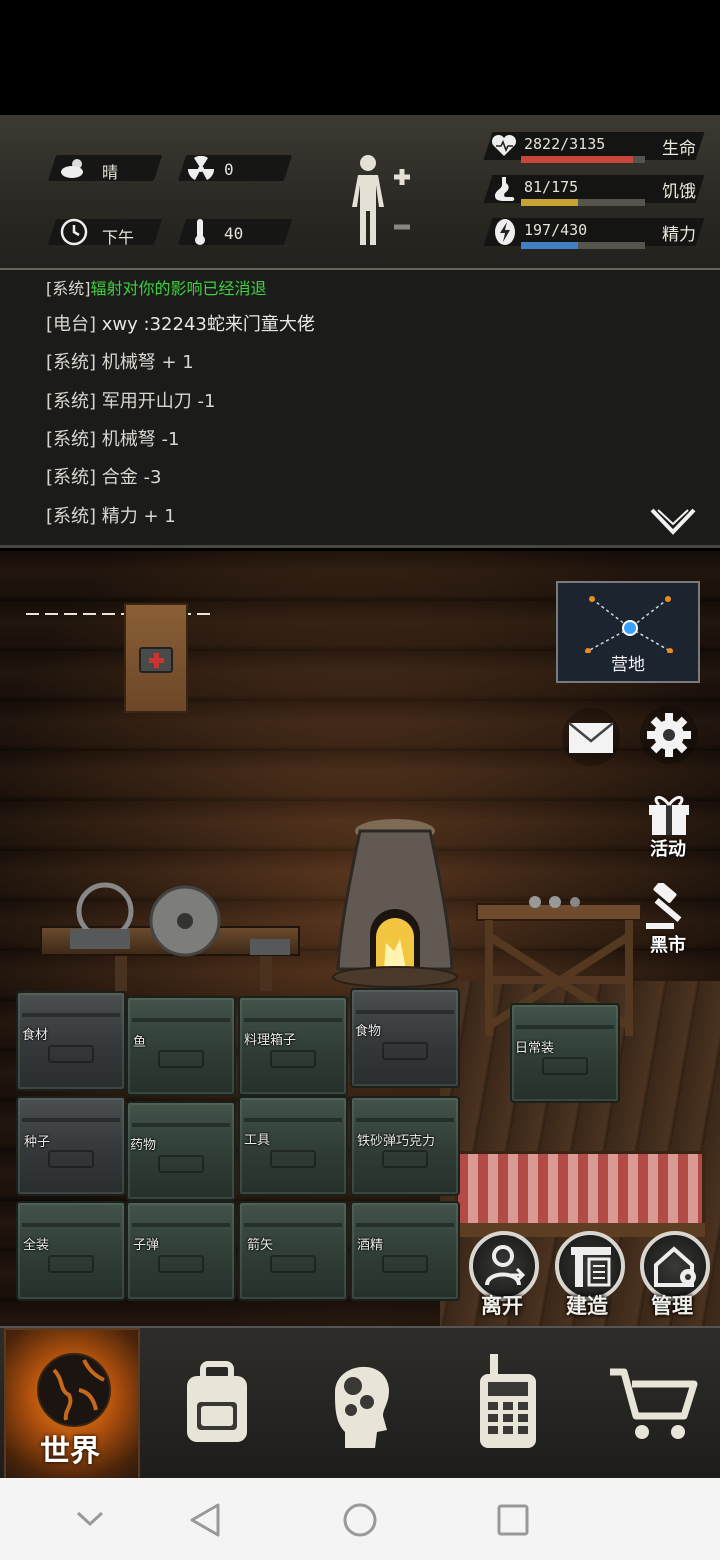 Image resolution: width=720 pixels, height=1560 pixels. What do you see at coordinates (293, 1146) in the screenshot?
I see `storage-crate: 工具` at bounding box center [293, 1146].